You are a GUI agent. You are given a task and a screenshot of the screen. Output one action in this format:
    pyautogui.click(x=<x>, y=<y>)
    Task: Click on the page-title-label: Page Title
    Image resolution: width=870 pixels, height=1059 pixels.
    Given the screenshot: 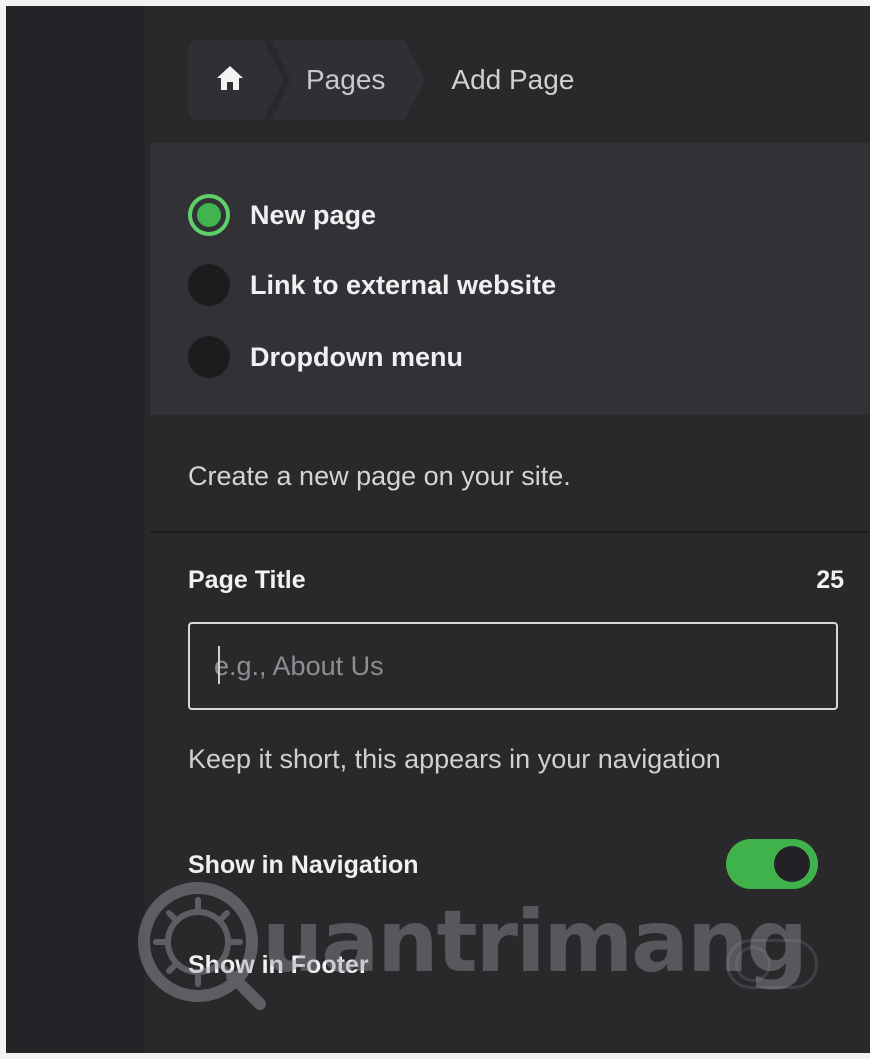 What is the action you would take?
    pyautogui.click(x=247, y=580)
    